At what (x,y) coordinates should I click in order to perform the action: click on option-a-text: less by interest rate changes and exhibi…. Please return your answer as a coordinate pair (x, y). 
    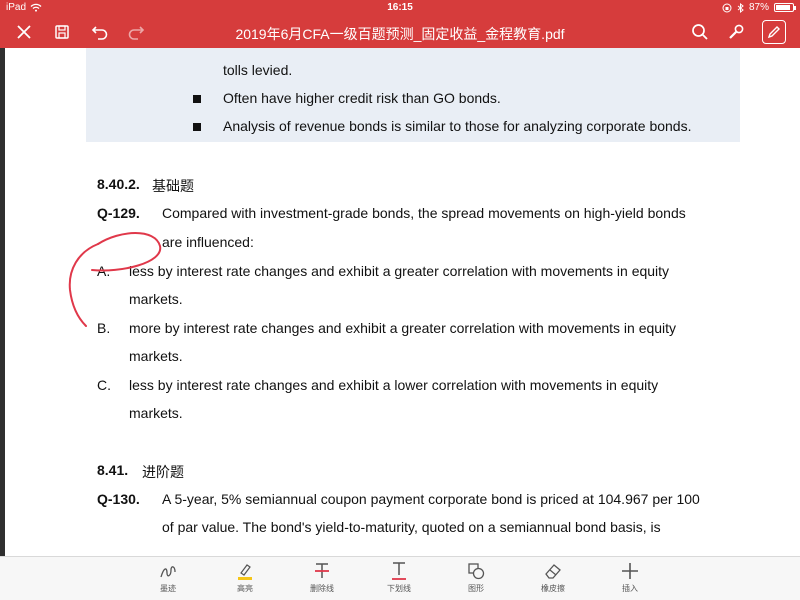
    Looking at the image, I should click on (399, 271).